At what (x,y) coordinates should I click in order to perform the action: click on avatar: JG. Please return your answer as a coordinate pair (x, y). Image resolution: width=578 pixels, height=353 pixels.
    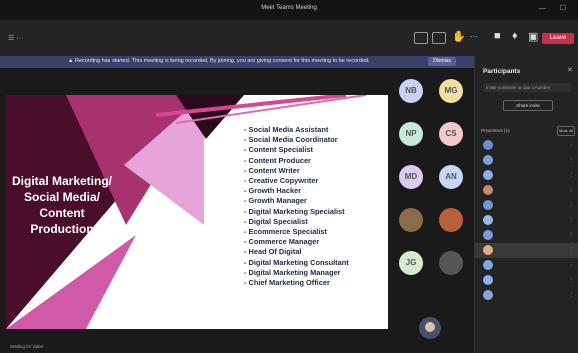
    Looking at the image, I should click on (411, 263).